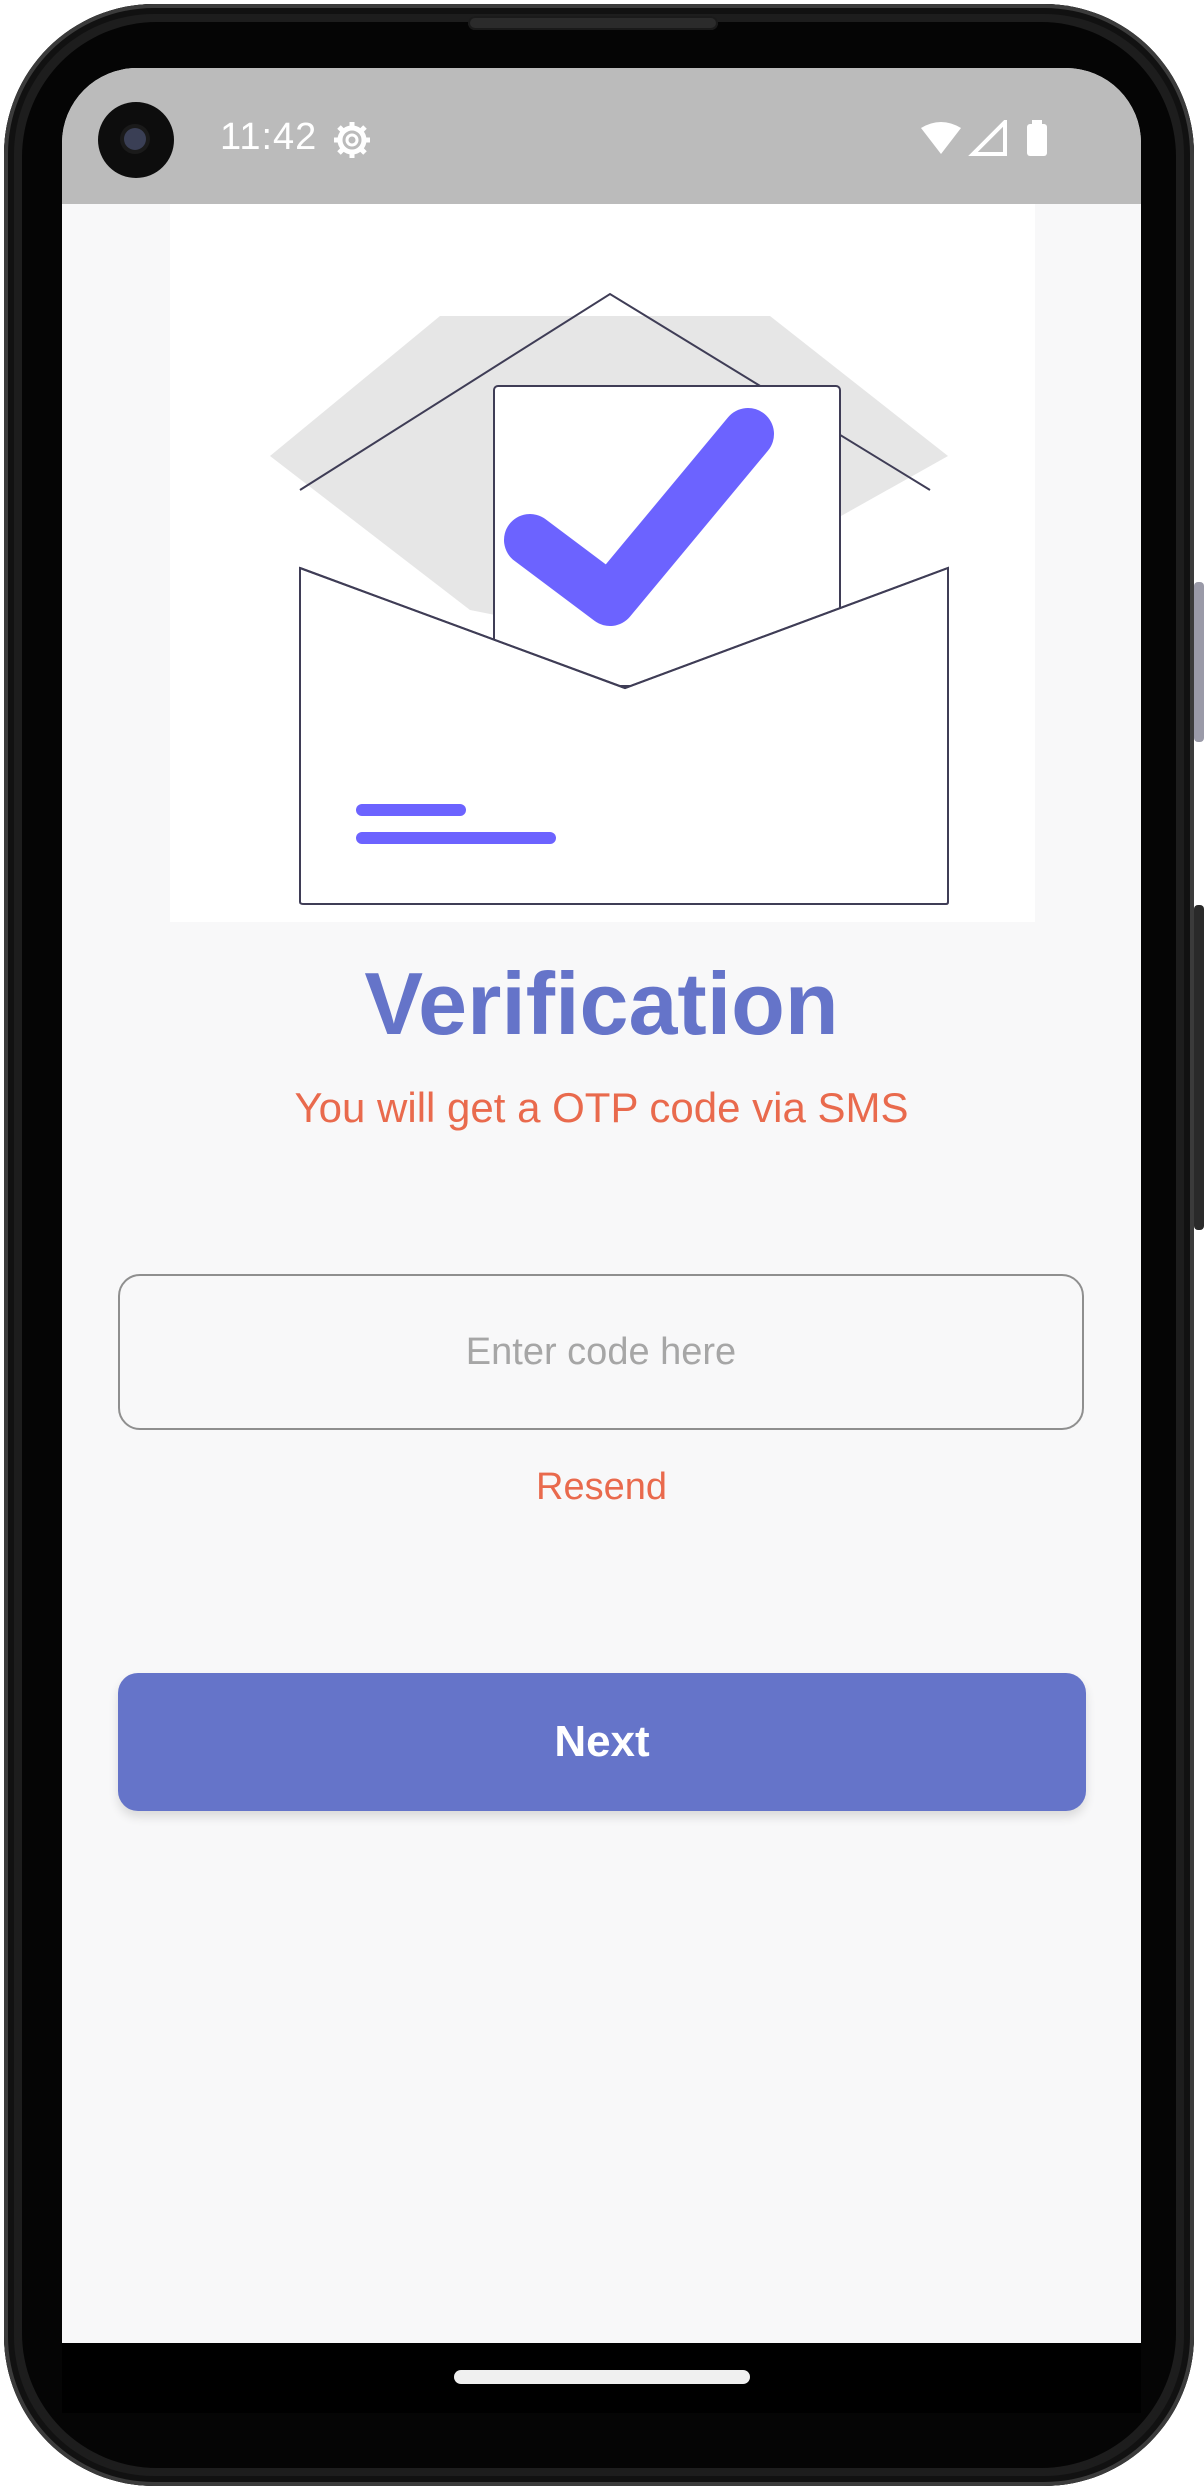 The image size is (1204, 2491). What do you see at coordinates (269, 137) in the screenshot?
I see `status-time: 11:42` at bounding box center [269, 137].